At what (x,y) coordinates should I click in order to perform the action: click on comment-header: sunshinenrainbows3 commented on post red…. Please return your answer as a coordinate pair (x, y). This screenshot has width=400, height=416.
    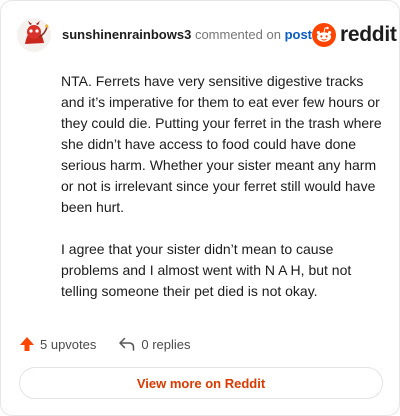
    Looking at the image, I should click on (207, 35).